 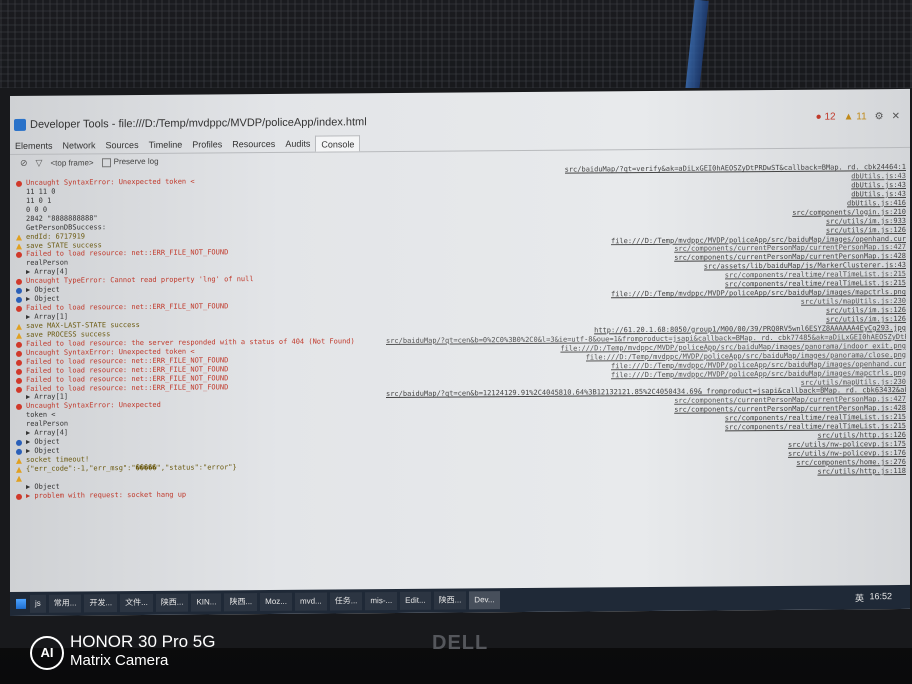 What do you see at coordinates (39, 162) in the screenshot?
I see `filter-icon: ▽` at bounding box center [39, 162].